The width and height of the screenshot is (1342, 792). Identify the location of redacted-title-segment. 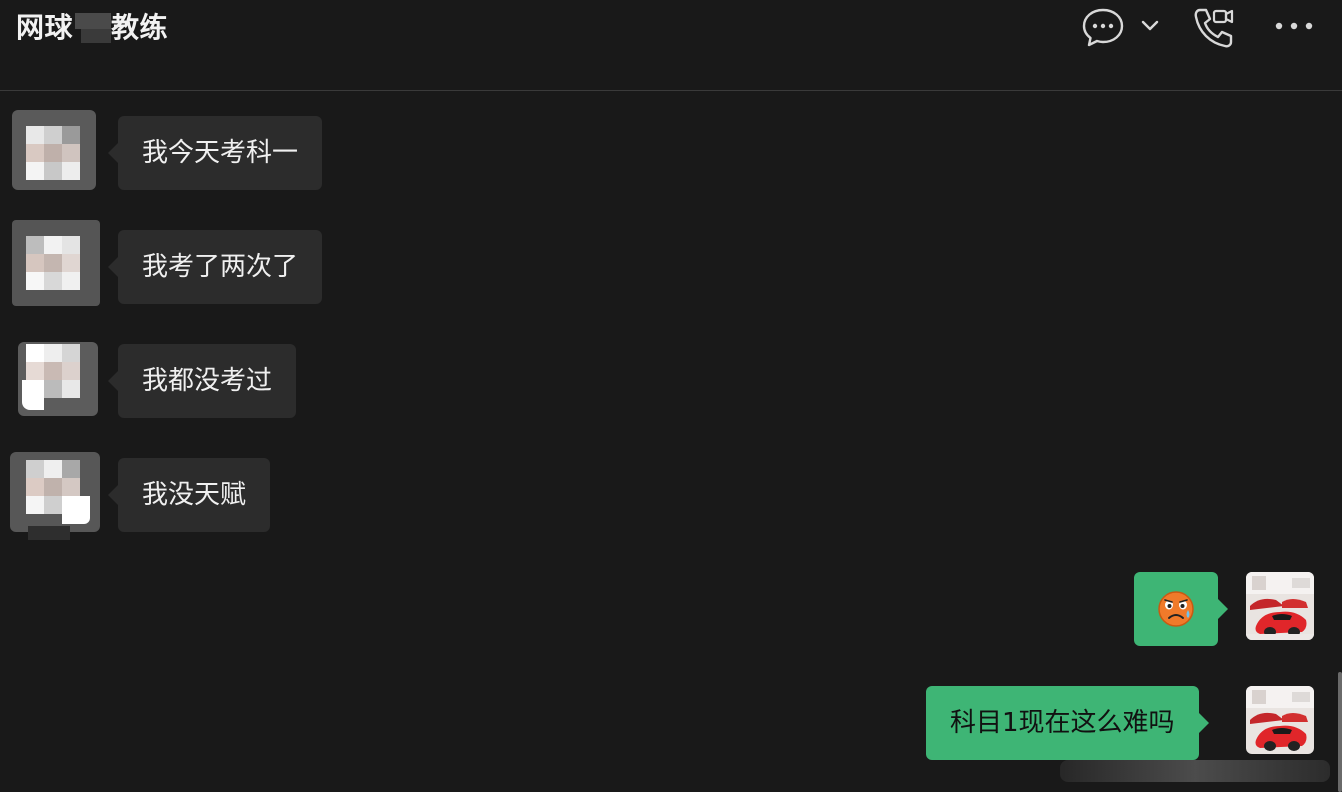
(92, 28).